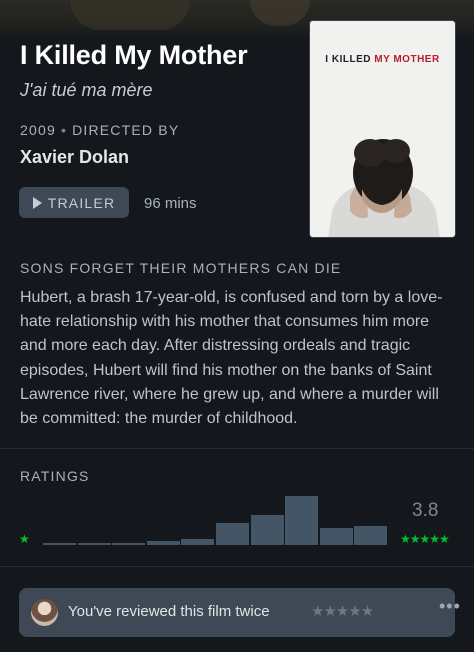  Describe the element at coordinates (55, 476) in the screenshot. I see `ratings-label: RATINGS` at that location.